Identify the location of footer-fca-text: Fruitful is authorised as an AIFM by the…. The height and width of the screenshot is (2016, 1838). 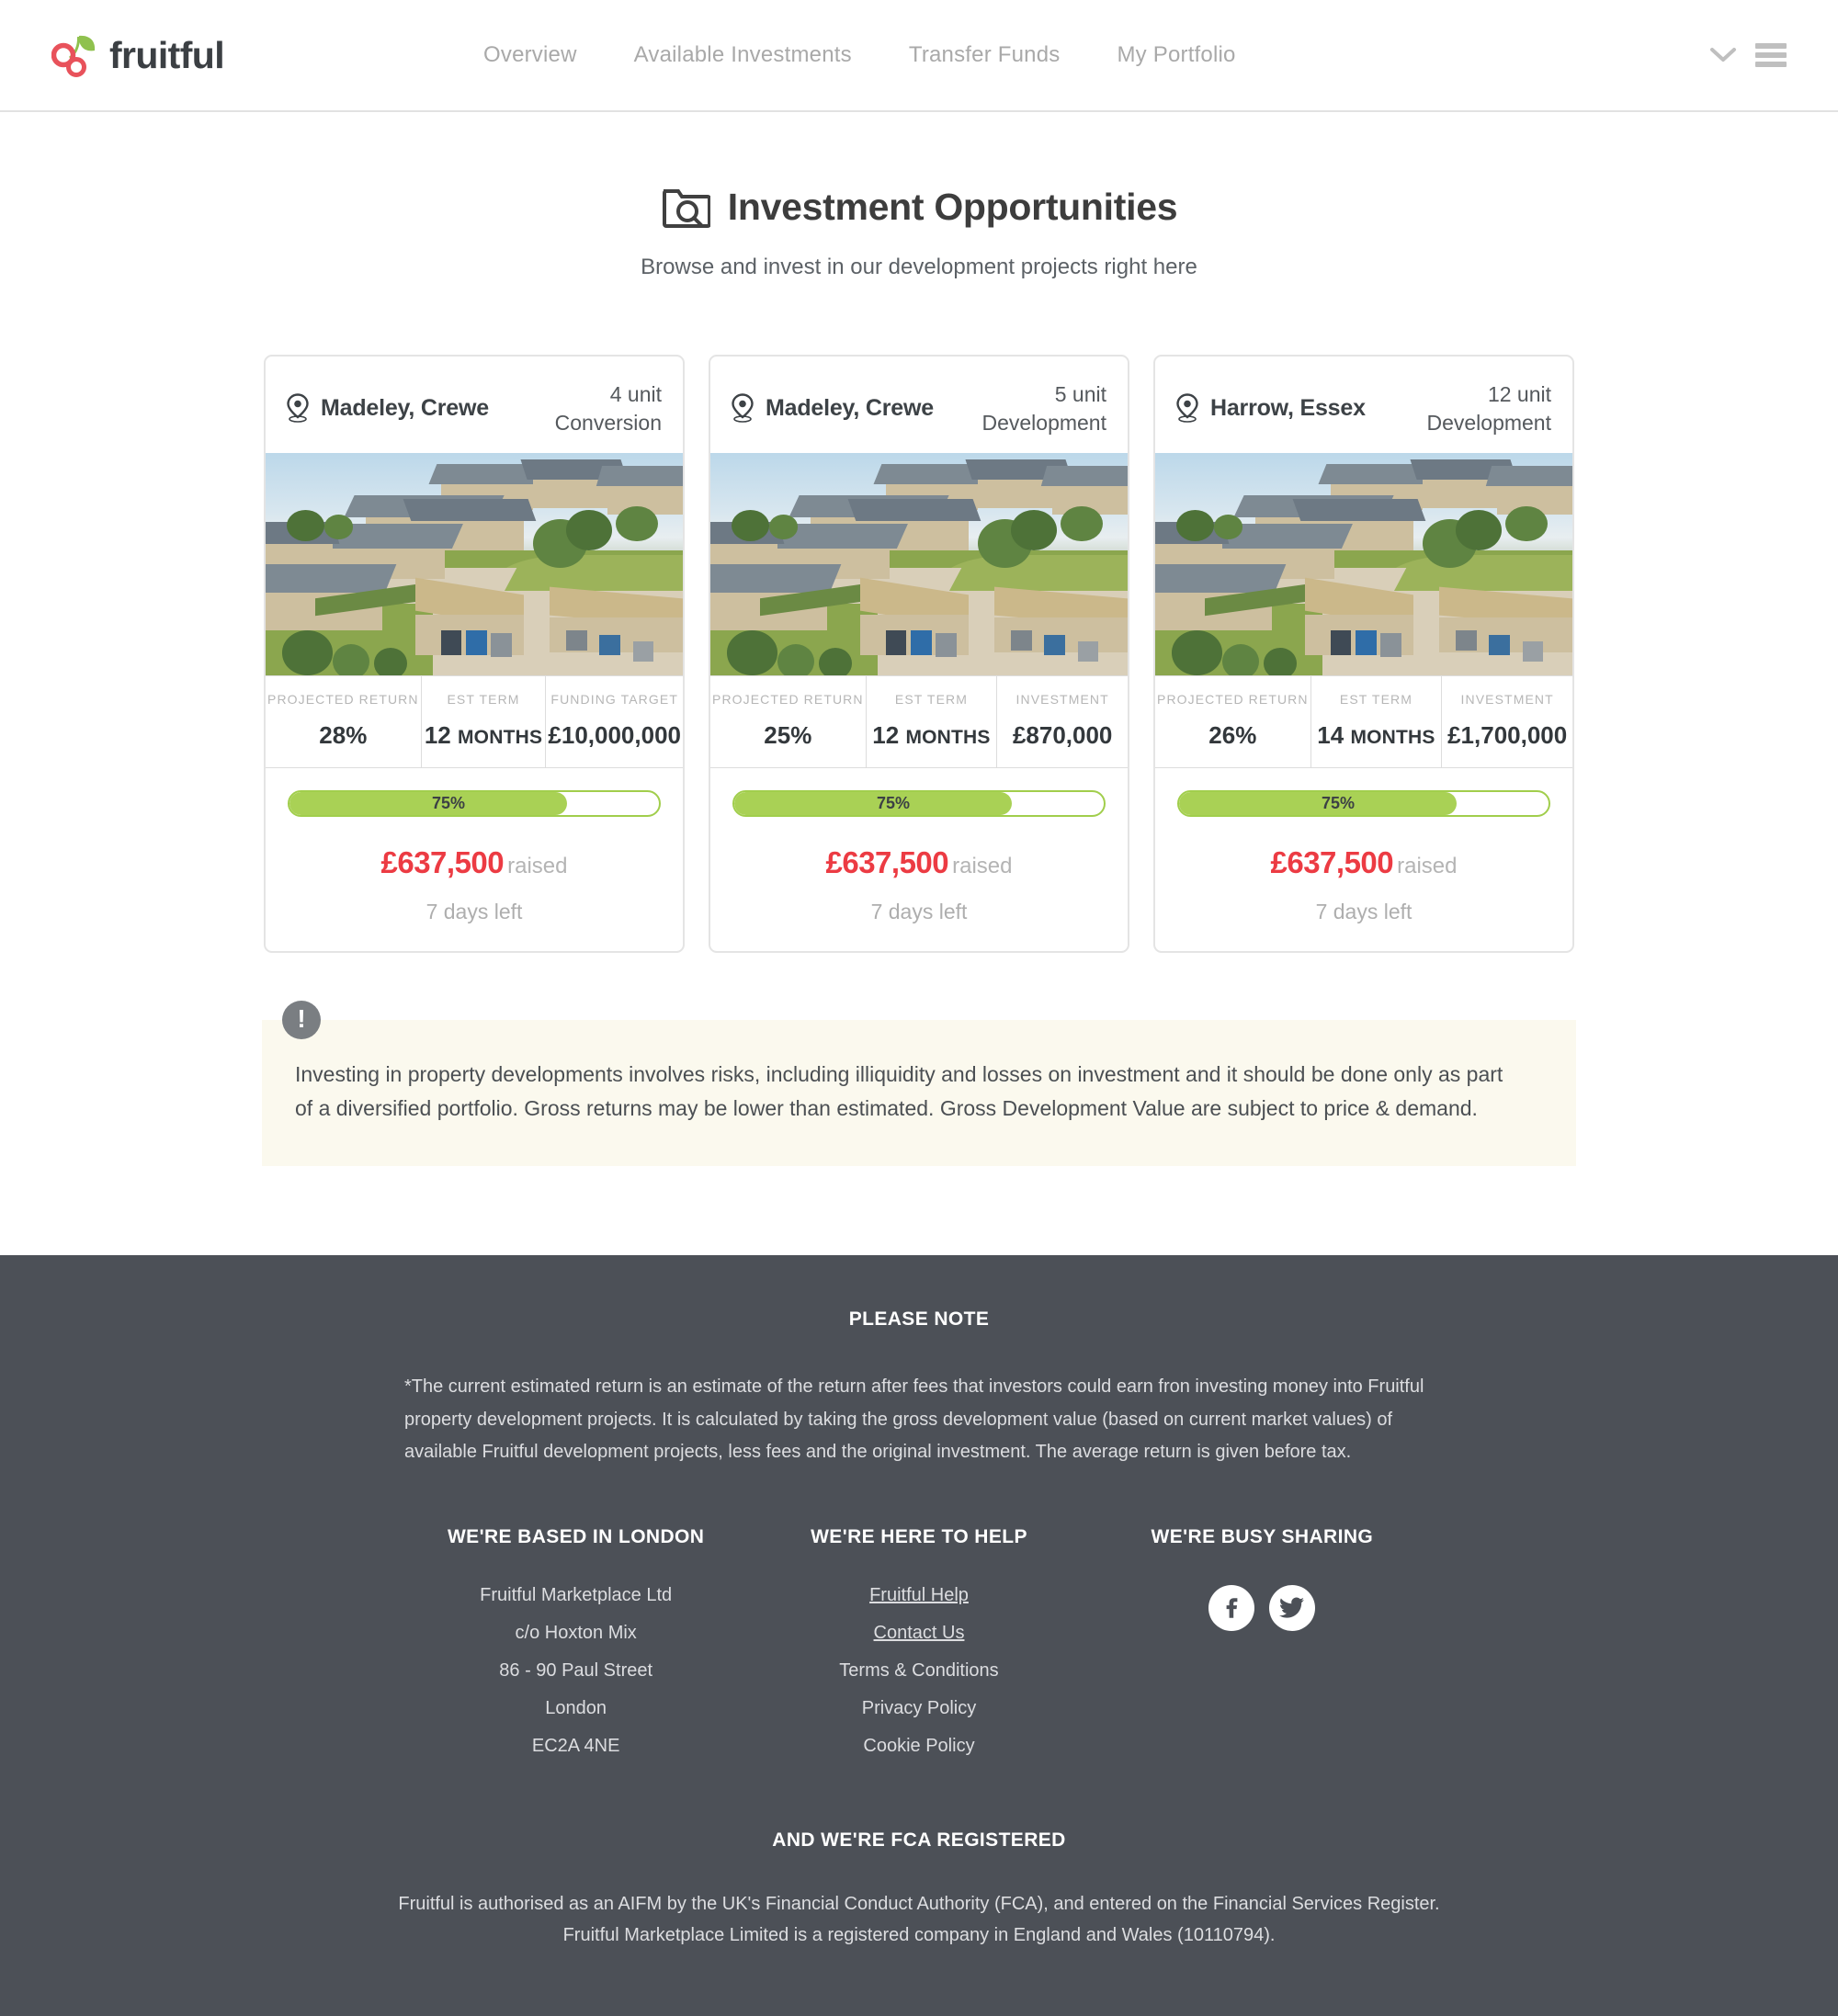
(919, 1920).